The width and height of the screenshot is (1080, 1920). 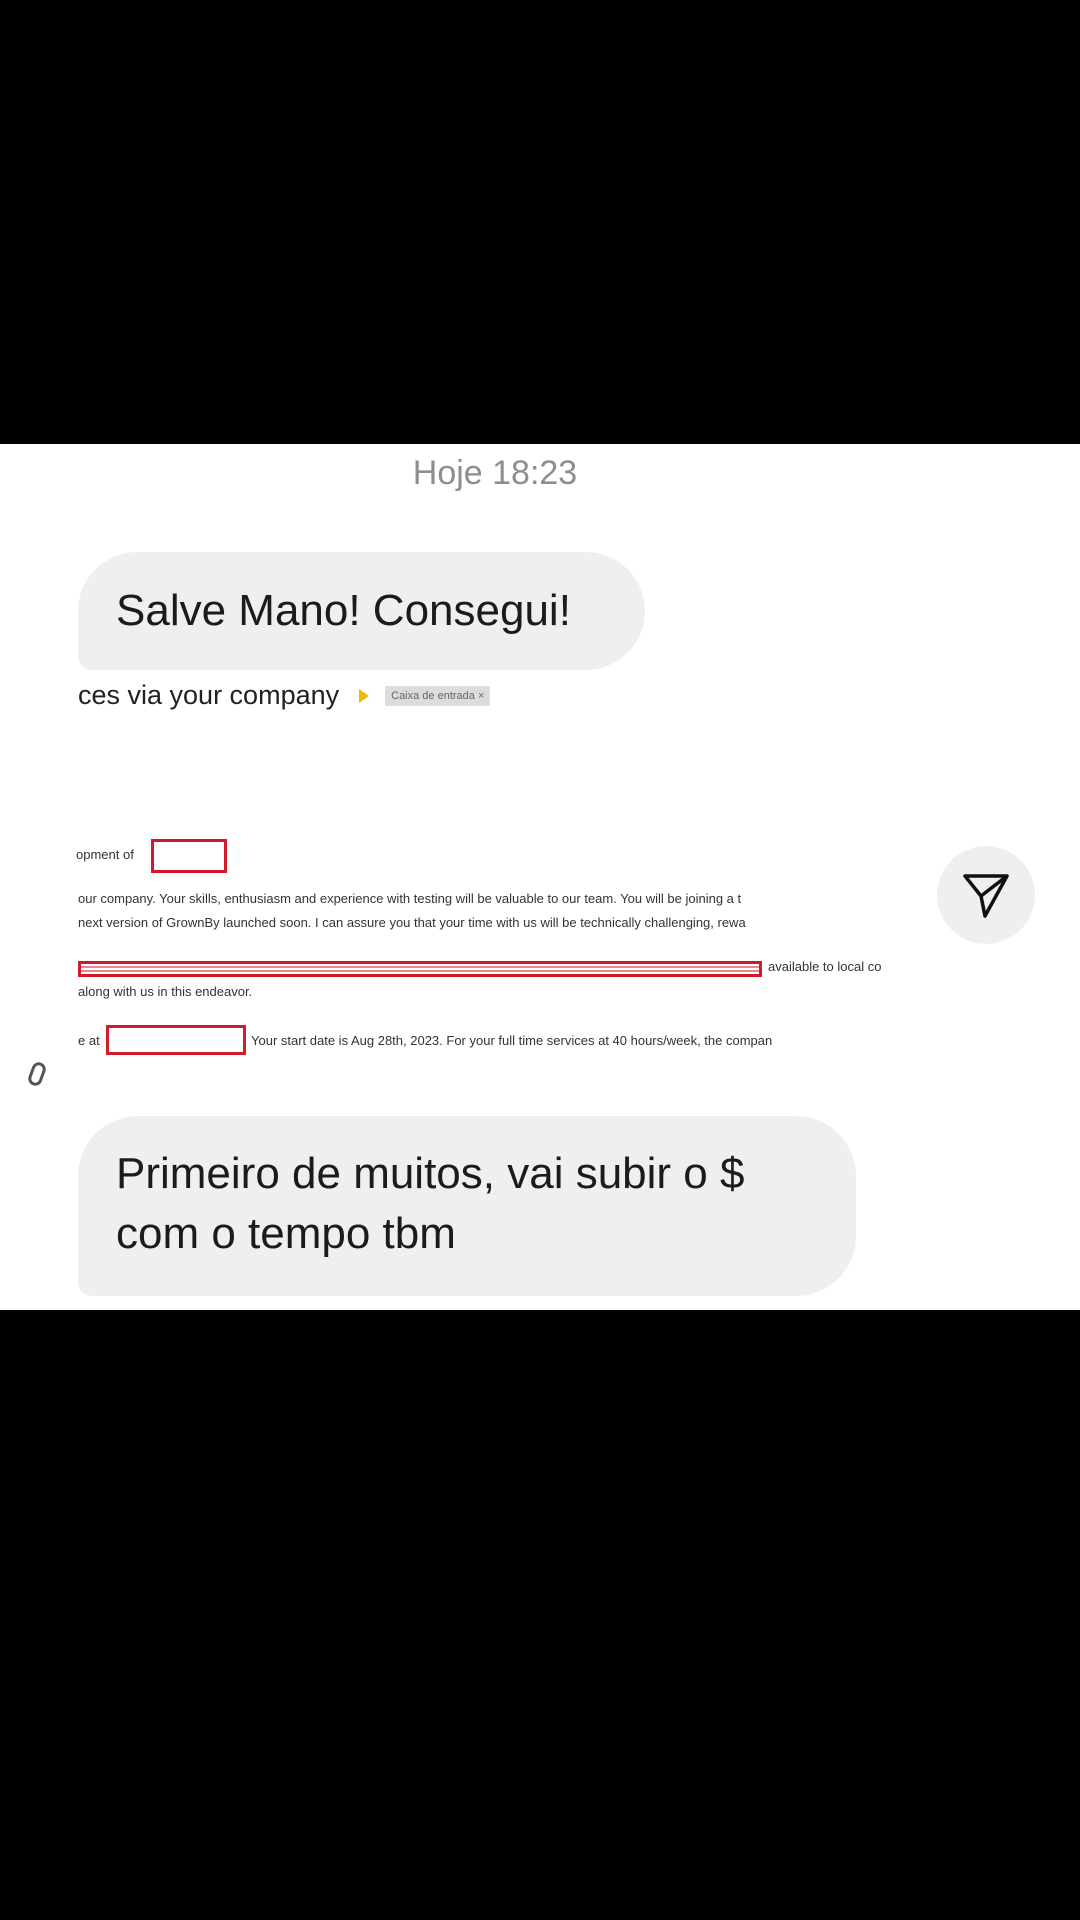 I want to click on importance-arrow-icon, so click(x=364, y=695).